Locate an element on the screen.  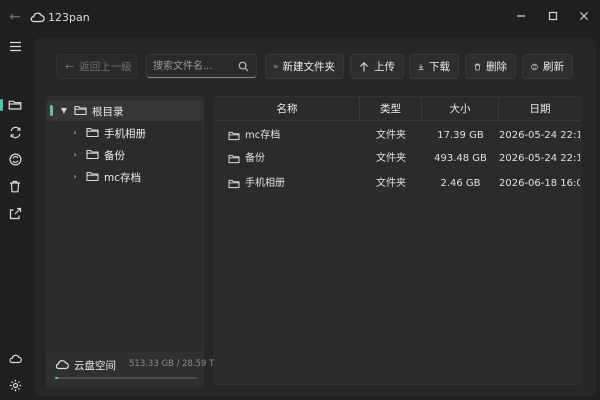
folder-add-icon is located at coordinates (276, 66).